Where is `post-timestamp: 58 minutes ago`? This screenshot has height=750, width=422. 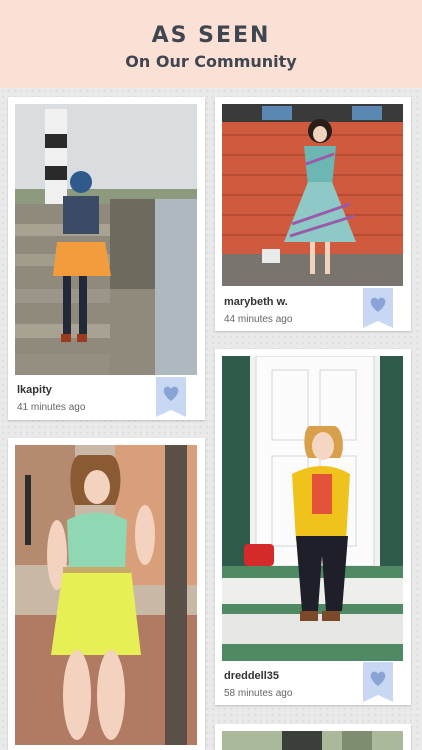
post-timestamp: 58 minutes ago is located at coordinates (258, 693).